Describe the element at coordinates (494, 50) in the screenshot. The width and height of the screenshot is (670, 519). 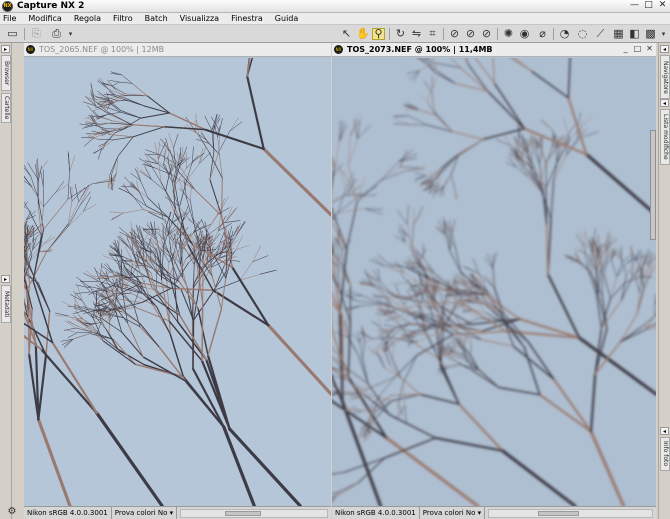
I see `document-header: NX TOS_2073.NEF @ 100% | 11,4MB _ □ ✕` at that location.